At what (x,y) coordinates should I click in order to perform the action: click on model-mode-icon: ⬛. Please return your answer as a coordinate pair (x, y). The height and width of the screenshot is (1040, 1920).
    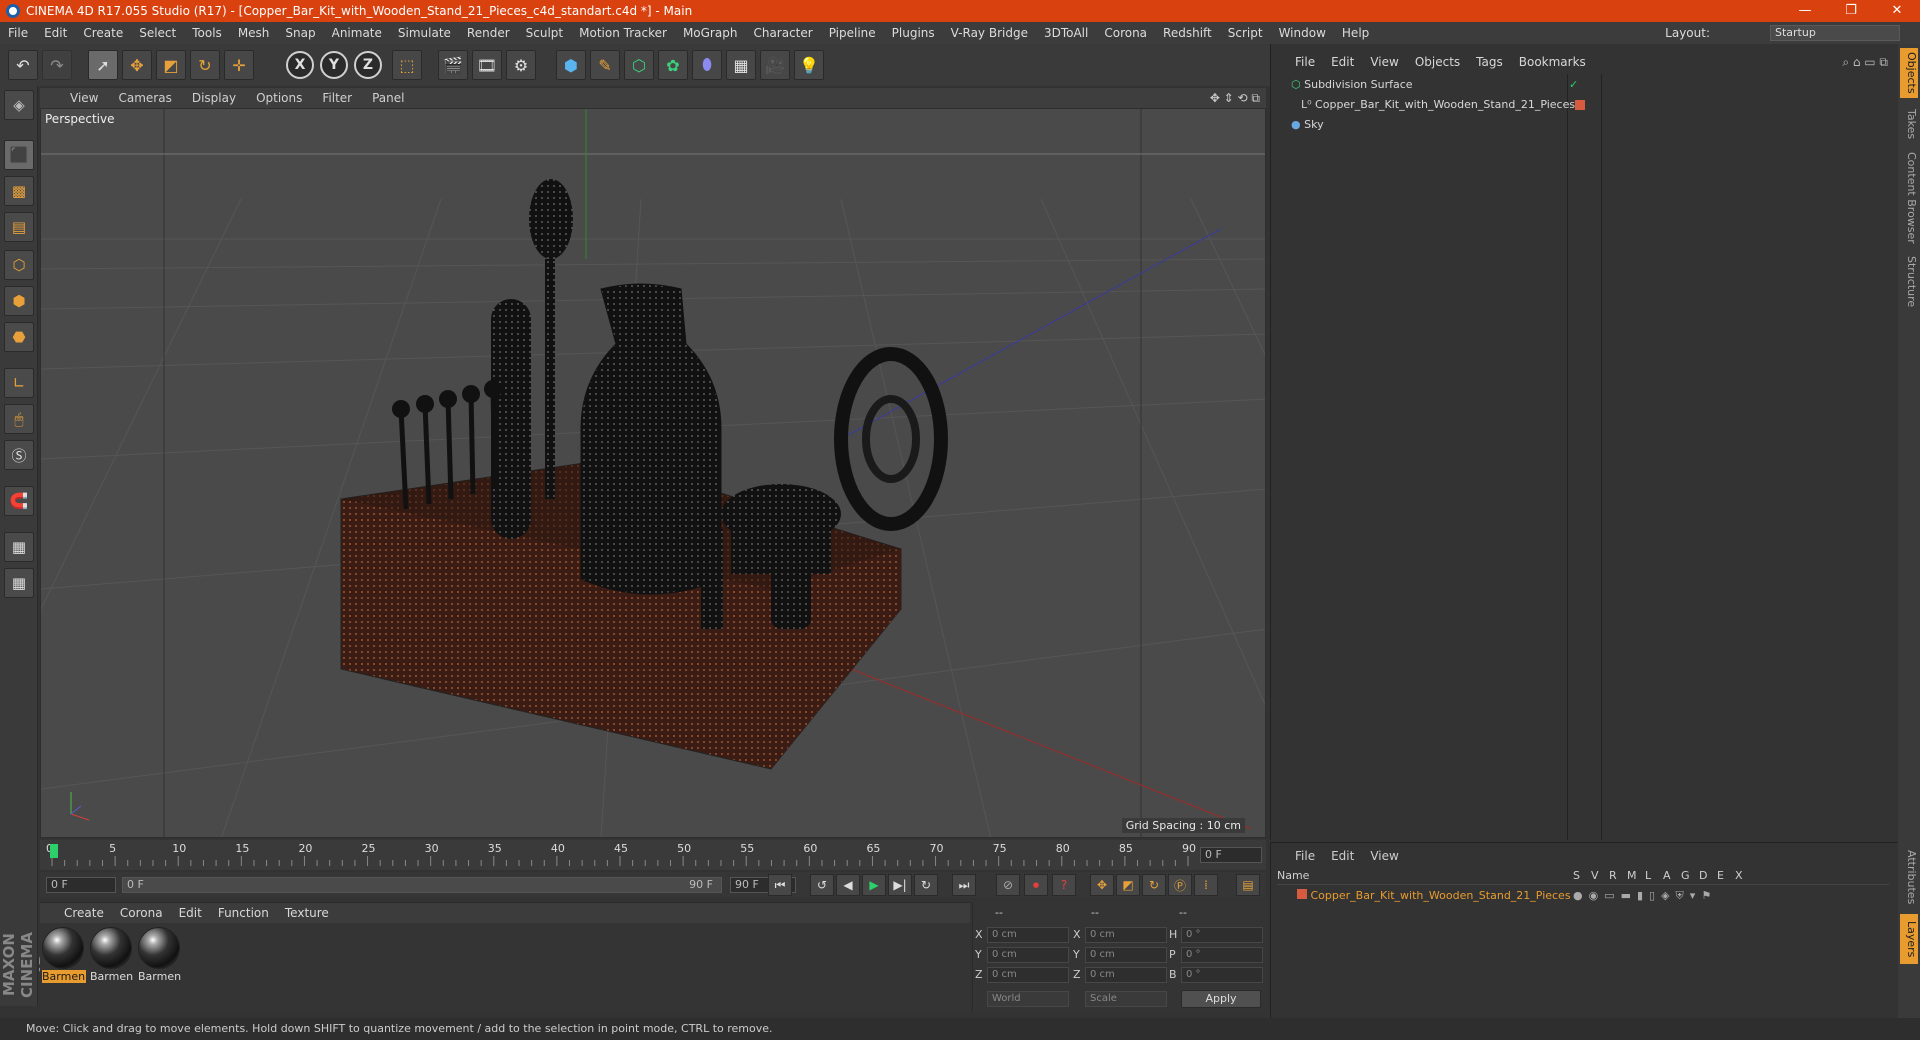
    Looking at the image, I should click on (19, 155).